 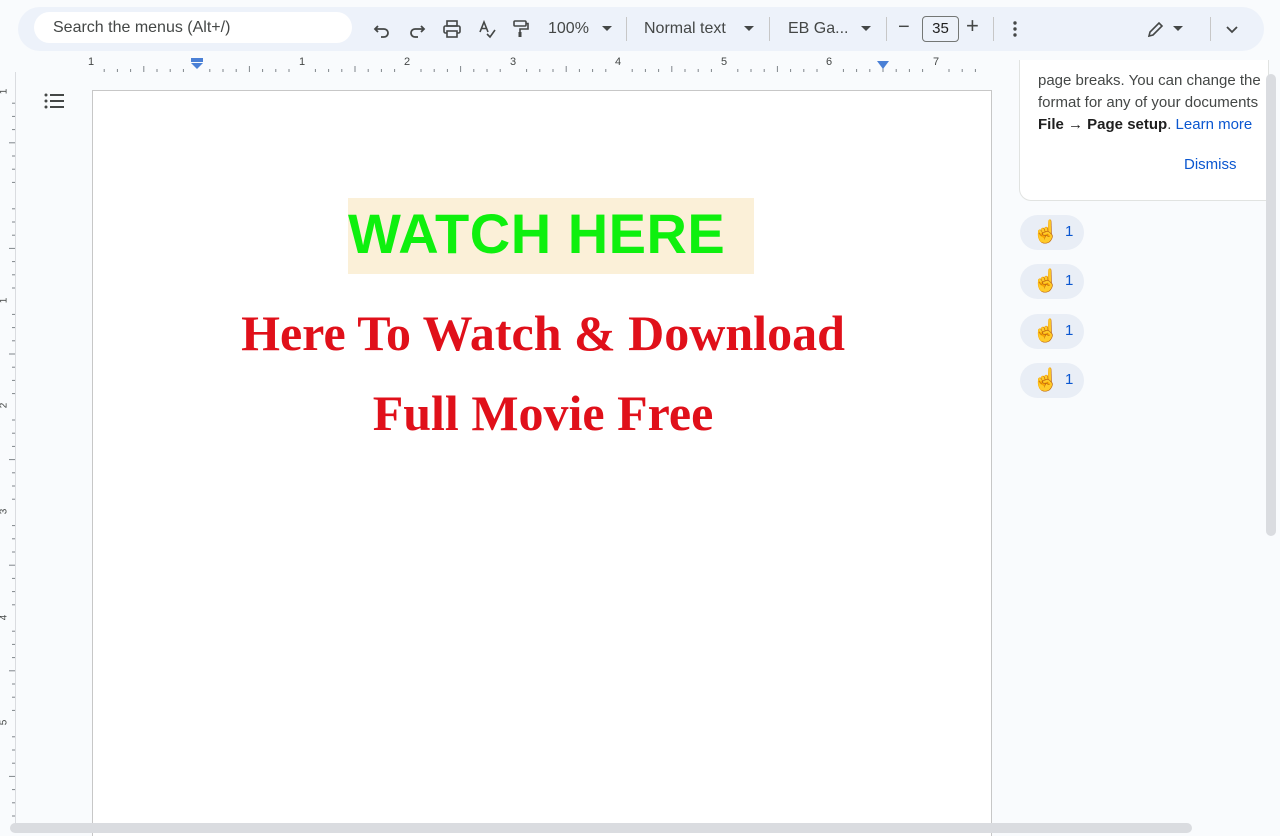 What do you see at coordinates (940, 29) in the screenshot?
I see `font-size-input: 35` at bounding box center [940, 29].